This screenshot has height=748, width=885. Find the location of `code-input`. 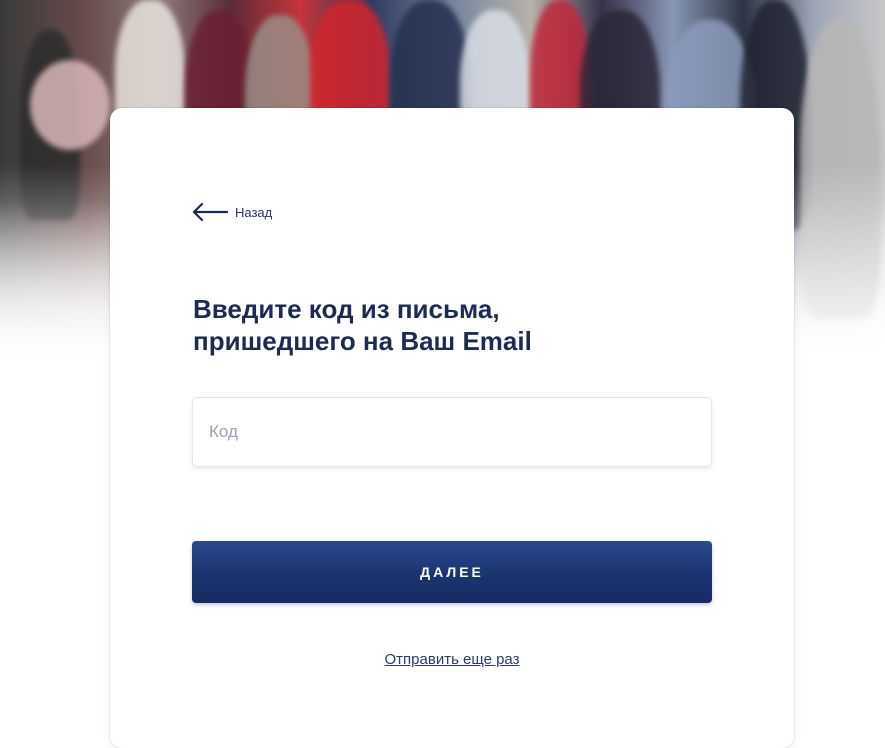

code-input is located at coordinates (452, 432).